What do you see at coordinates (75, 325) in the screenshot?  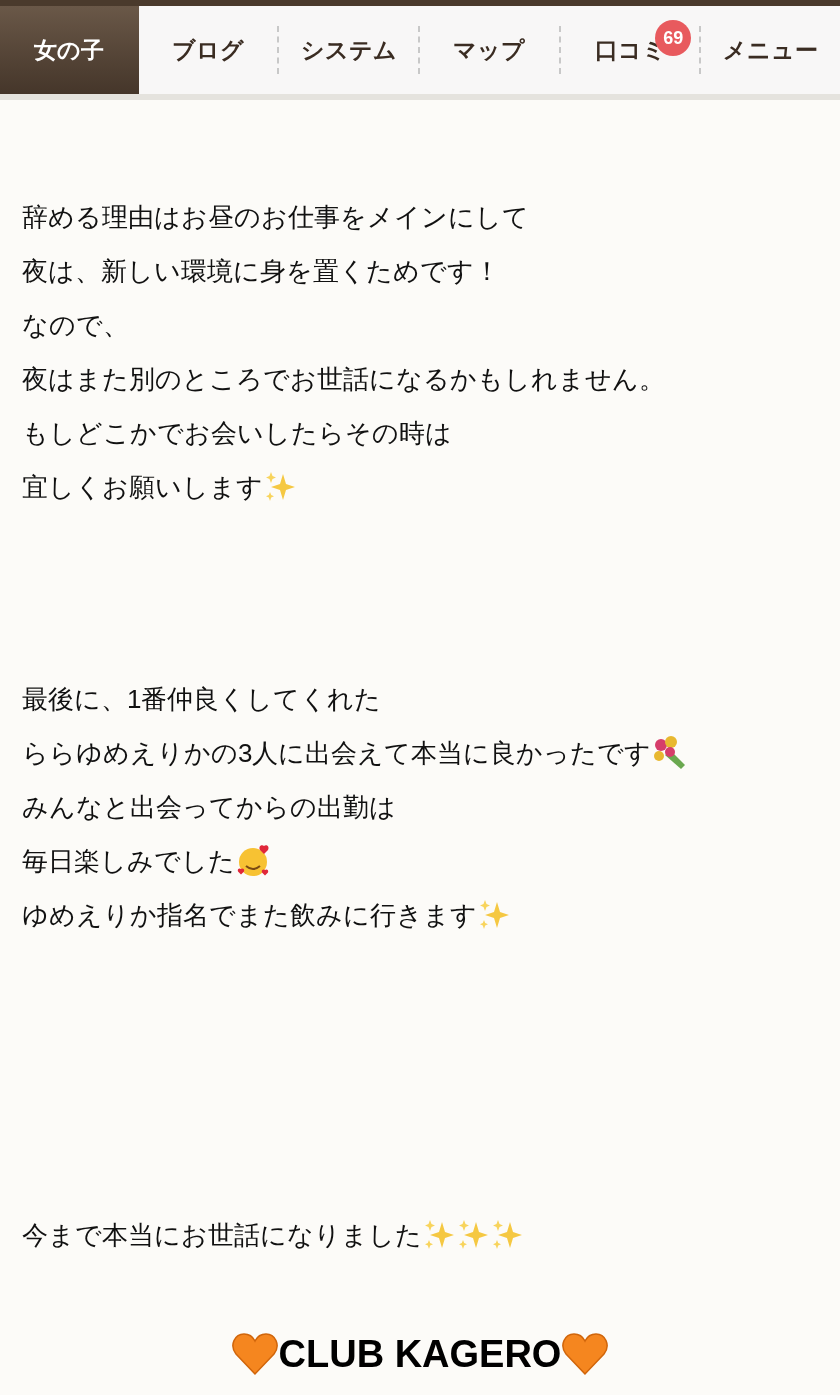 I see `body-text: なので、` at bounding box center [75, 325].